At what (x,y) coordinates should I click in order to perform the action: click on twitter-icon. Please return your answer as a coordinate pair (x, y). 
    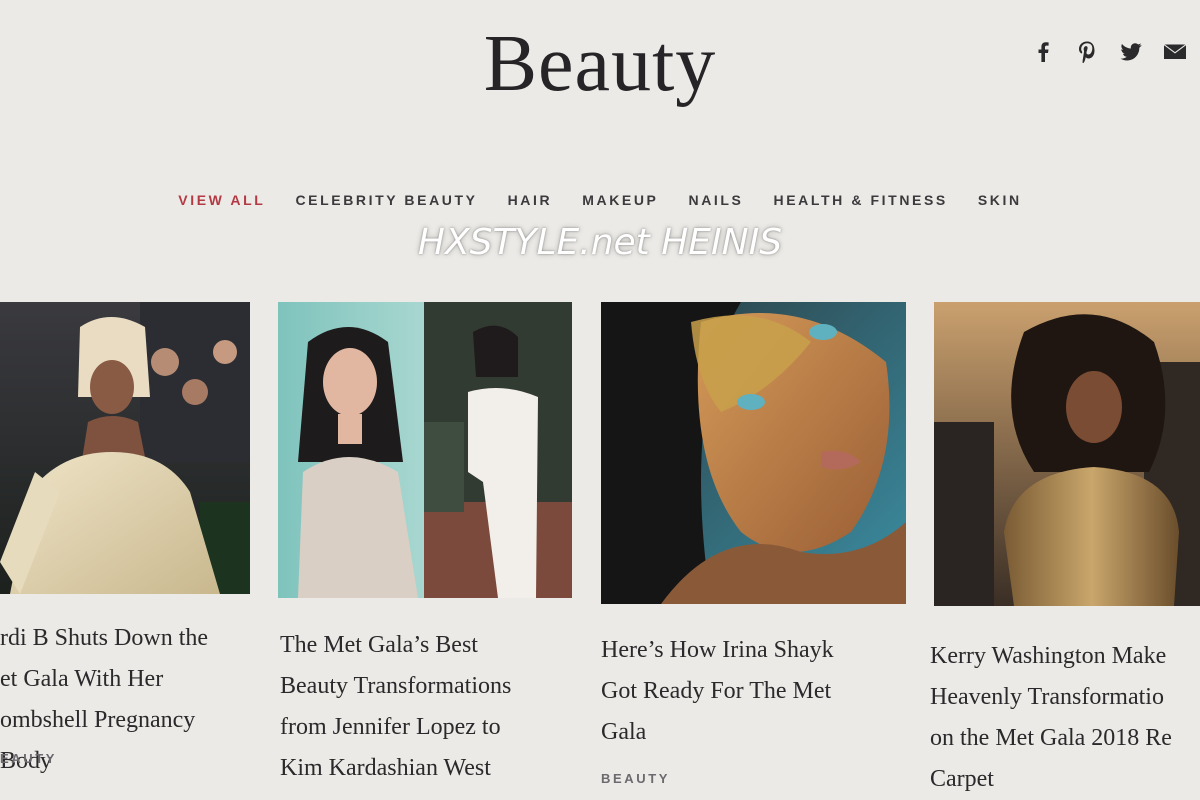
    Looking at the image, I should click on (1131, 52).